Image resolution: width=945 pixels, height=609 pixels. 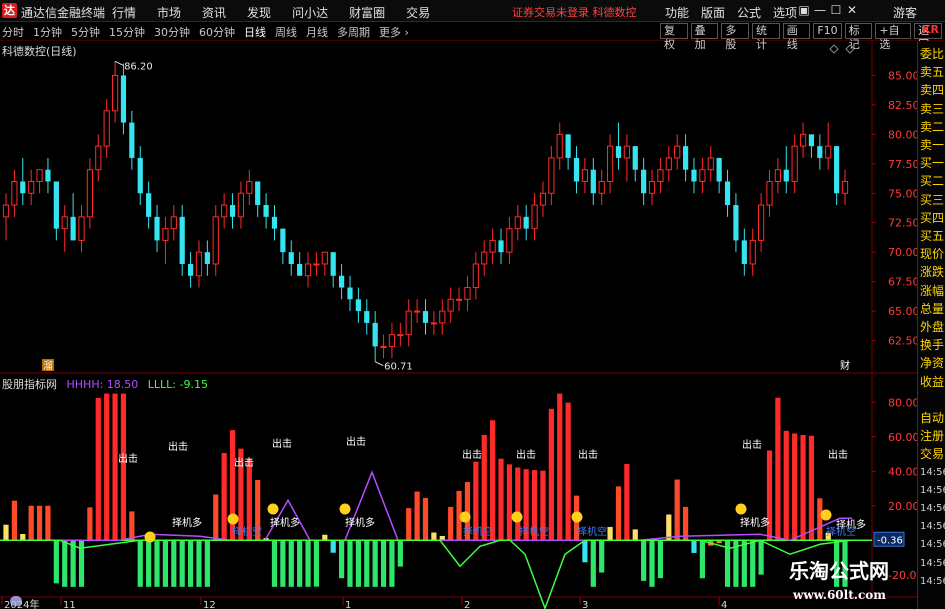 What do you see at coordinates (785, 12) in the screenshot?
I see `menu-options: 选项` at bounding box center [785, 12].